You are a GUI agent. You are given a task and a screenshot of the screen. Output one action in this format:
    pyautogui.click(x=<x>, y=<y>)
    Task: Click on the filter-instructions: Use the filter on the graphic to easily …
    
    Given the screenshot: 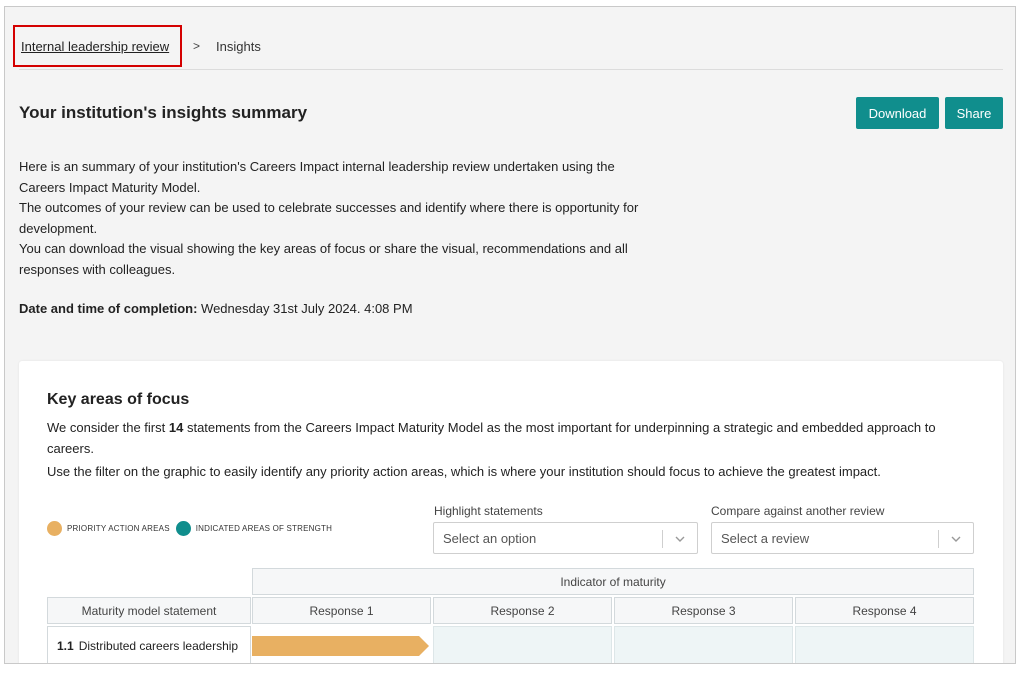 What is the action you would take?
    pyautogui.click(x=464, y=471)
    